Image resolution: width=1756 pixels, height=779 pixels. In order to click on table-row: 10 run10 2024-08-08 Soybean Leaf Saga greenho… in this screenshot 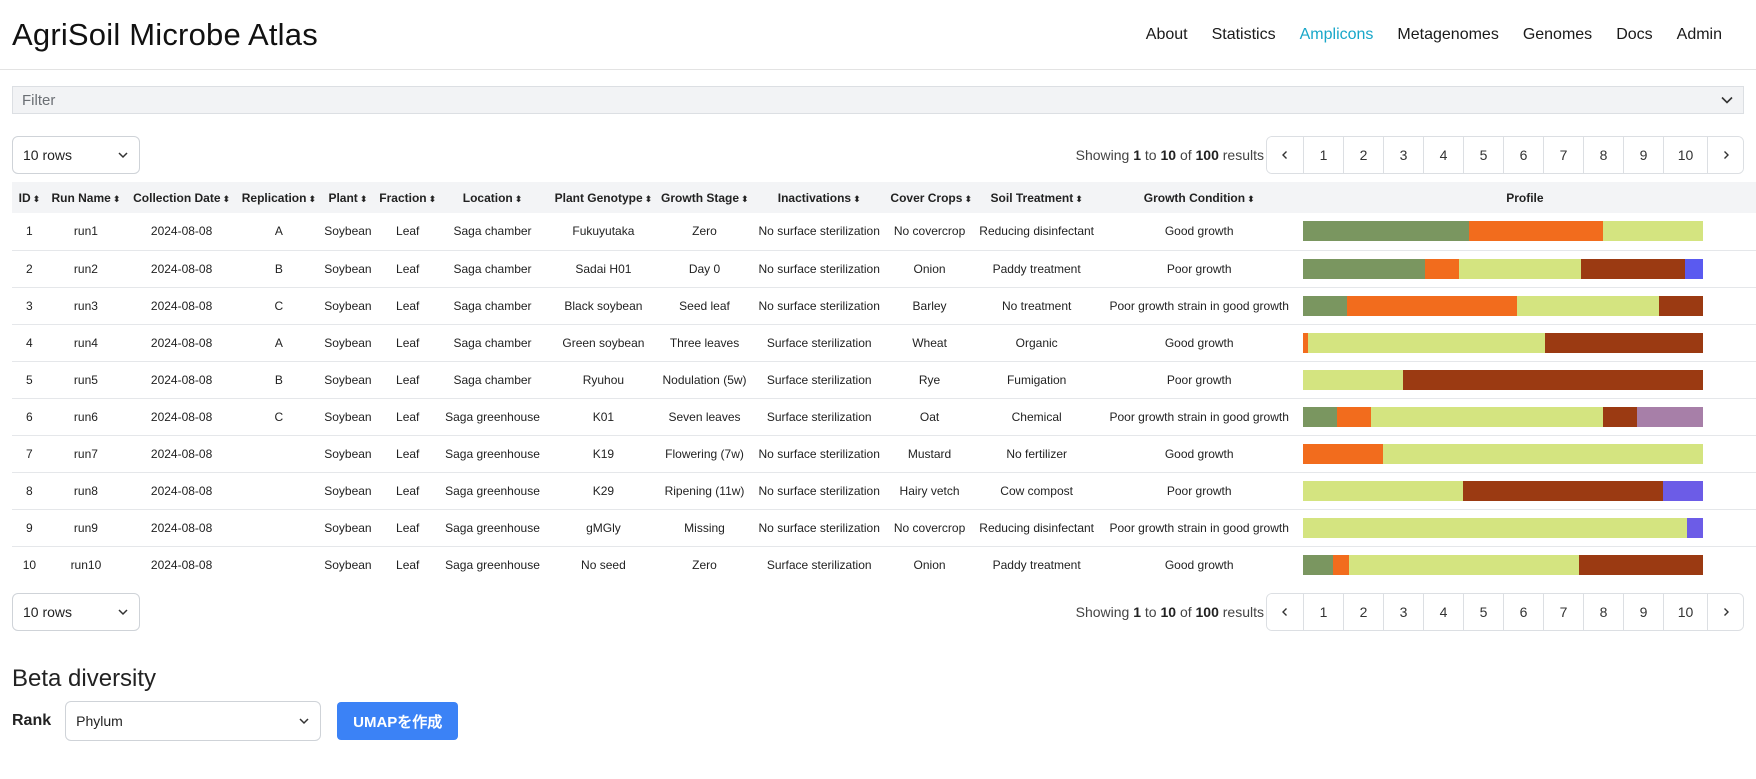, I will do `click(884, 564)`.